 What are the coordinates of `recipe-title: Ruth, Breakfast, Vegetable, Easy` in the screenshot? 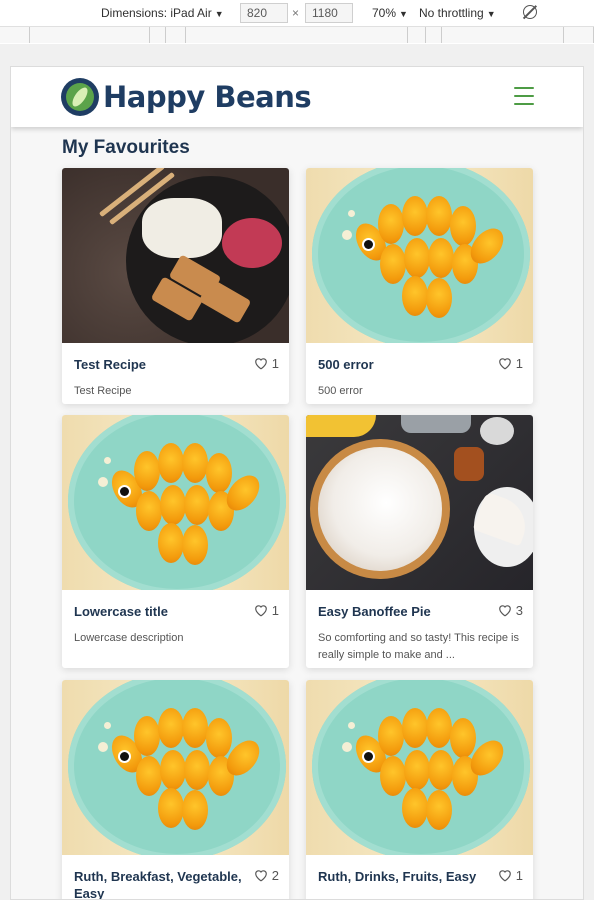 It's located at (158, 884).